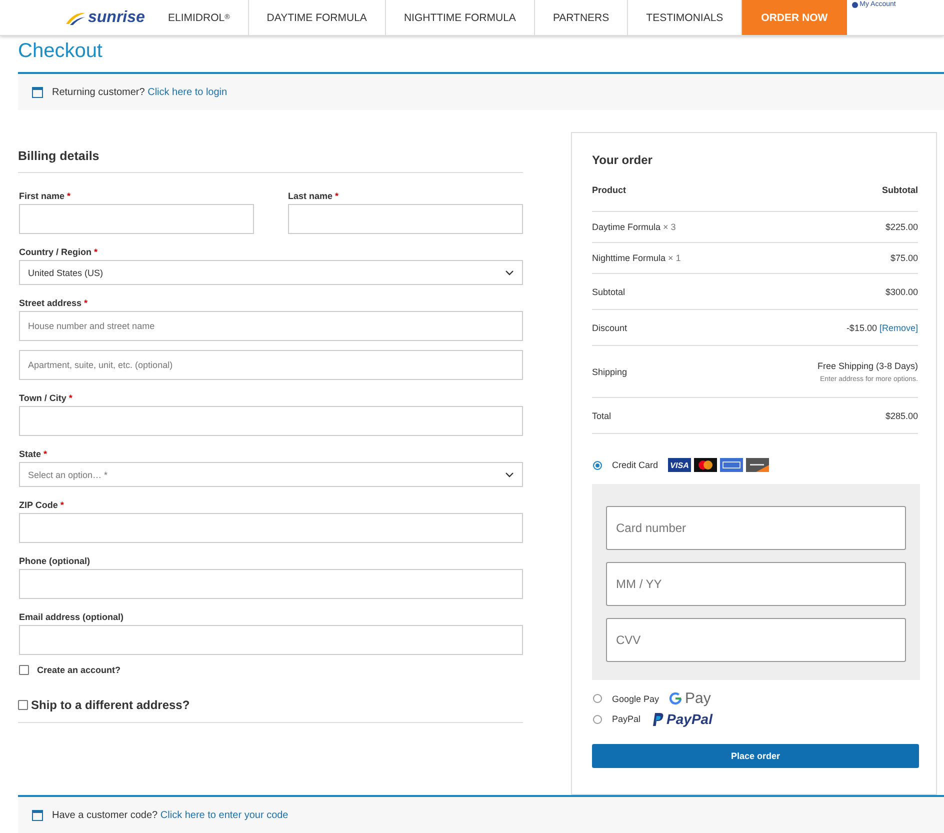  What do you see at coordinates (271, 474) in the screenshot?
I see `select-field: Select an option… *` at bounding box center [271, 474].